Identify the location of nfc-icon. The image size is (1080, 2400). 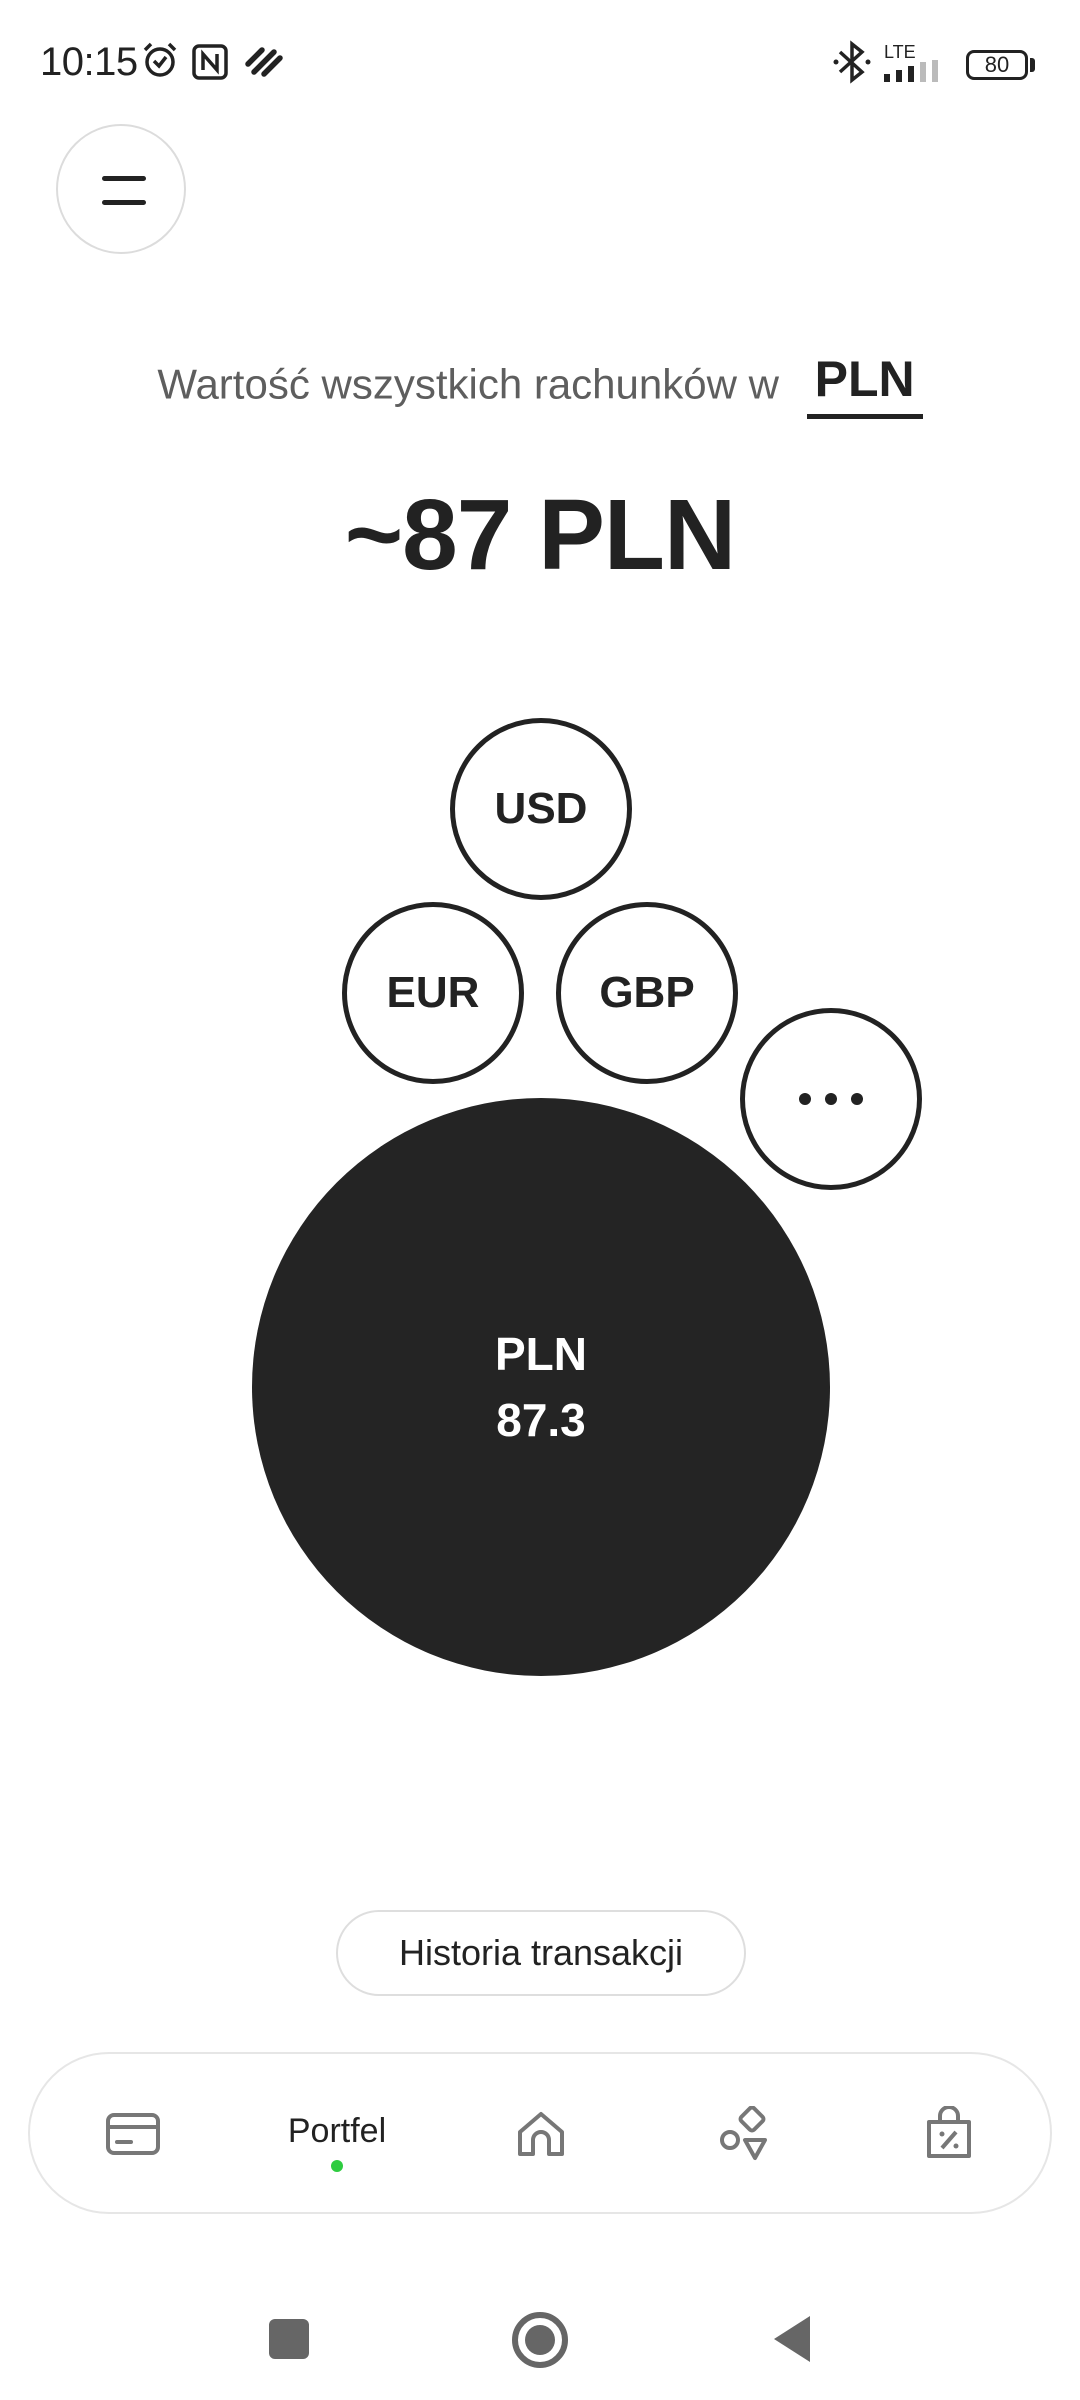
(210, 62).